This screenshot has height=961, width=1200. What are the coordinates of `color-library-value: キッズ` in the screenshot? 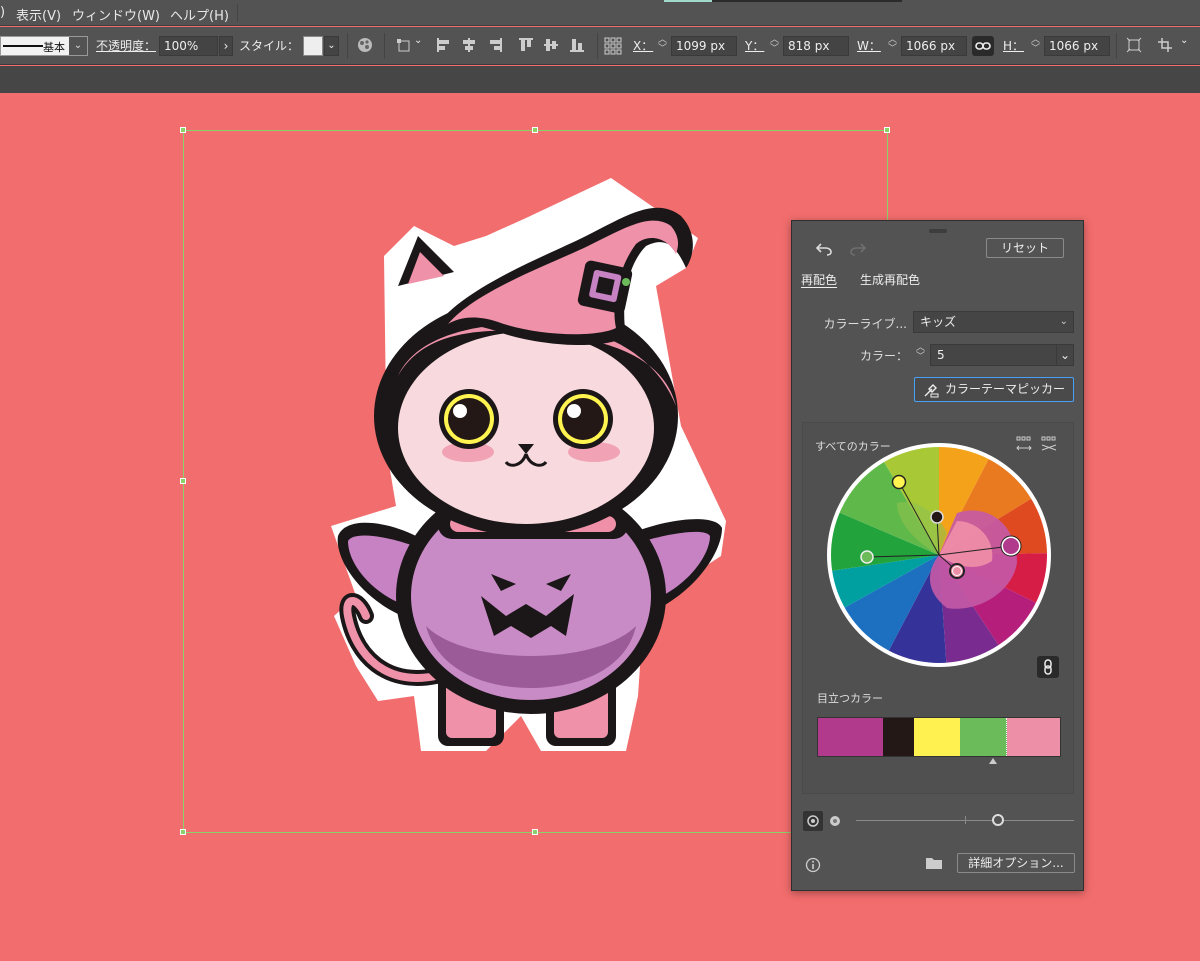 It's located at (938, 322).